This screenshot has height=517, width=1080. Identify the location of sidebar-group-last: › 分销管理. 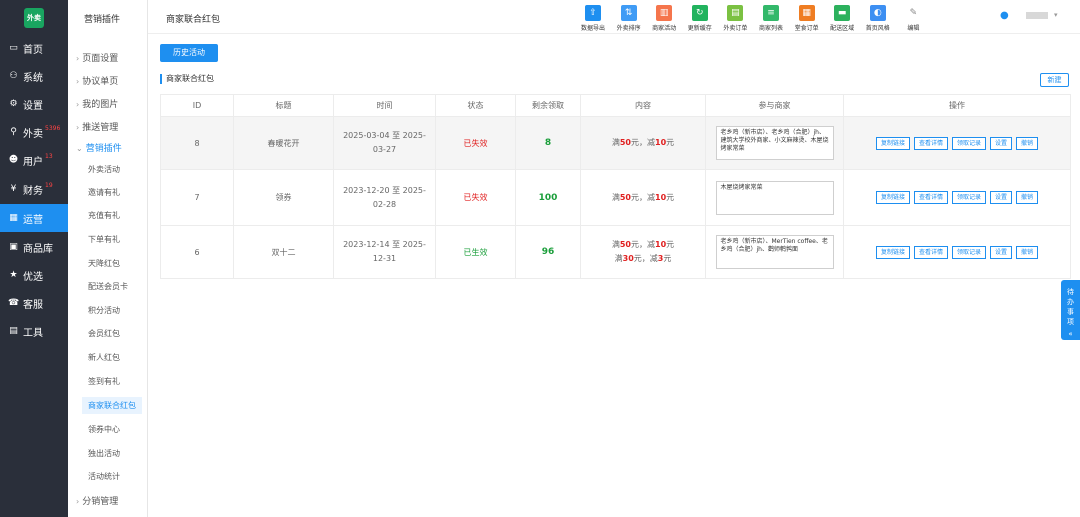
(97, 500).